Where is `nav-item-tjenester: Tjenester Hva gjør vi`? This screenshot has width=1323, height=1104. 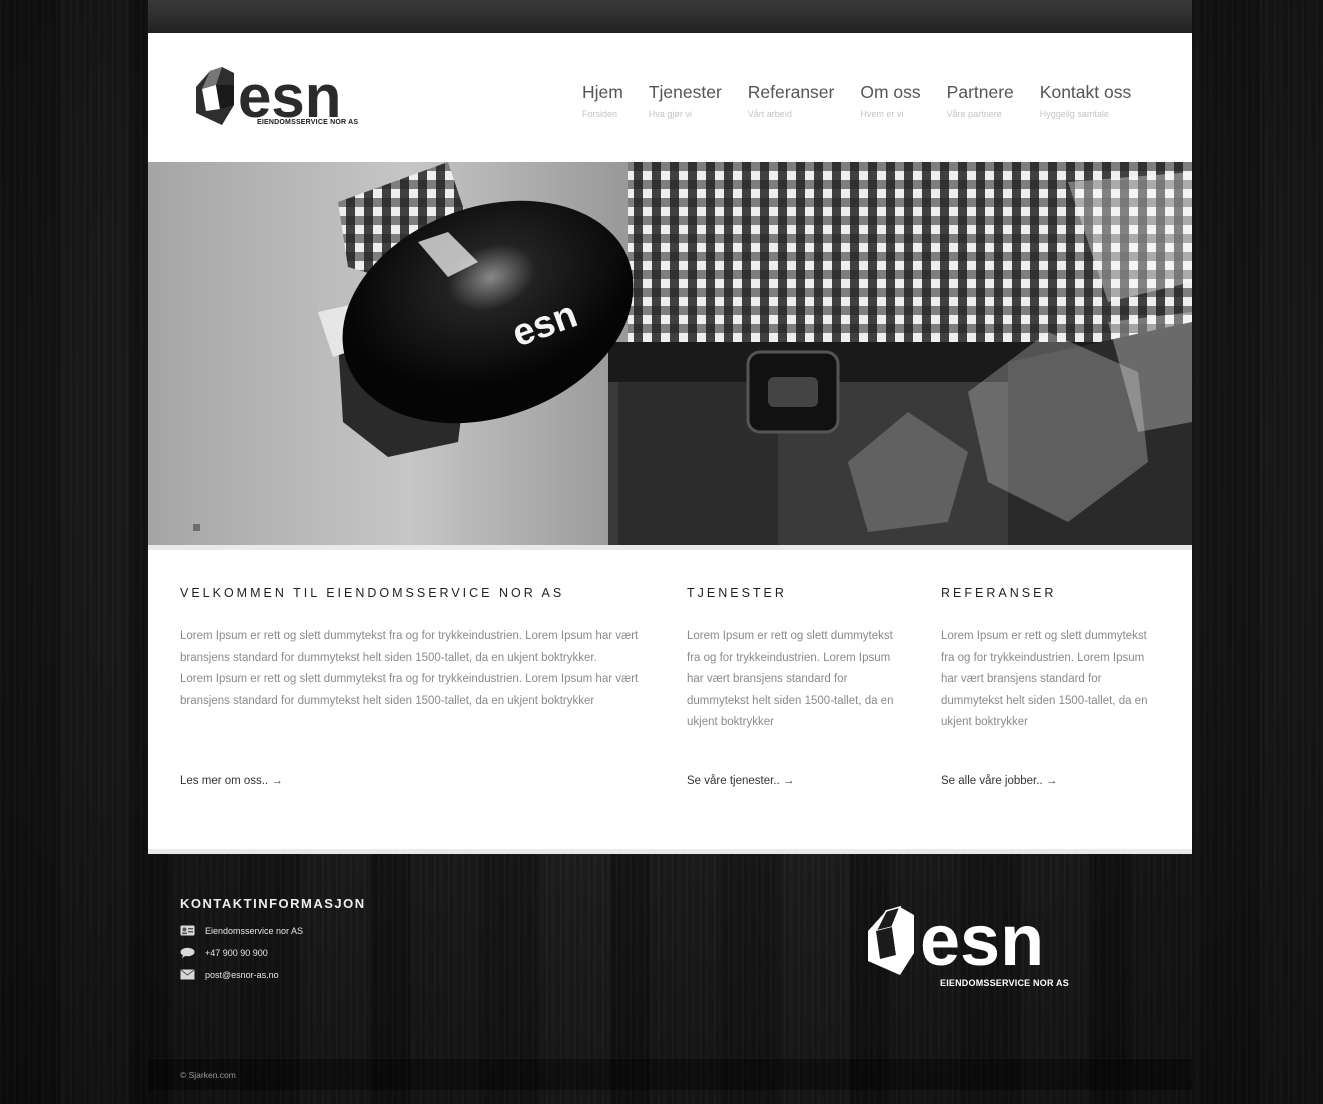 nav-item-tjenester: Tjenester Hva gjør vi is located at coordinates (685, 100).